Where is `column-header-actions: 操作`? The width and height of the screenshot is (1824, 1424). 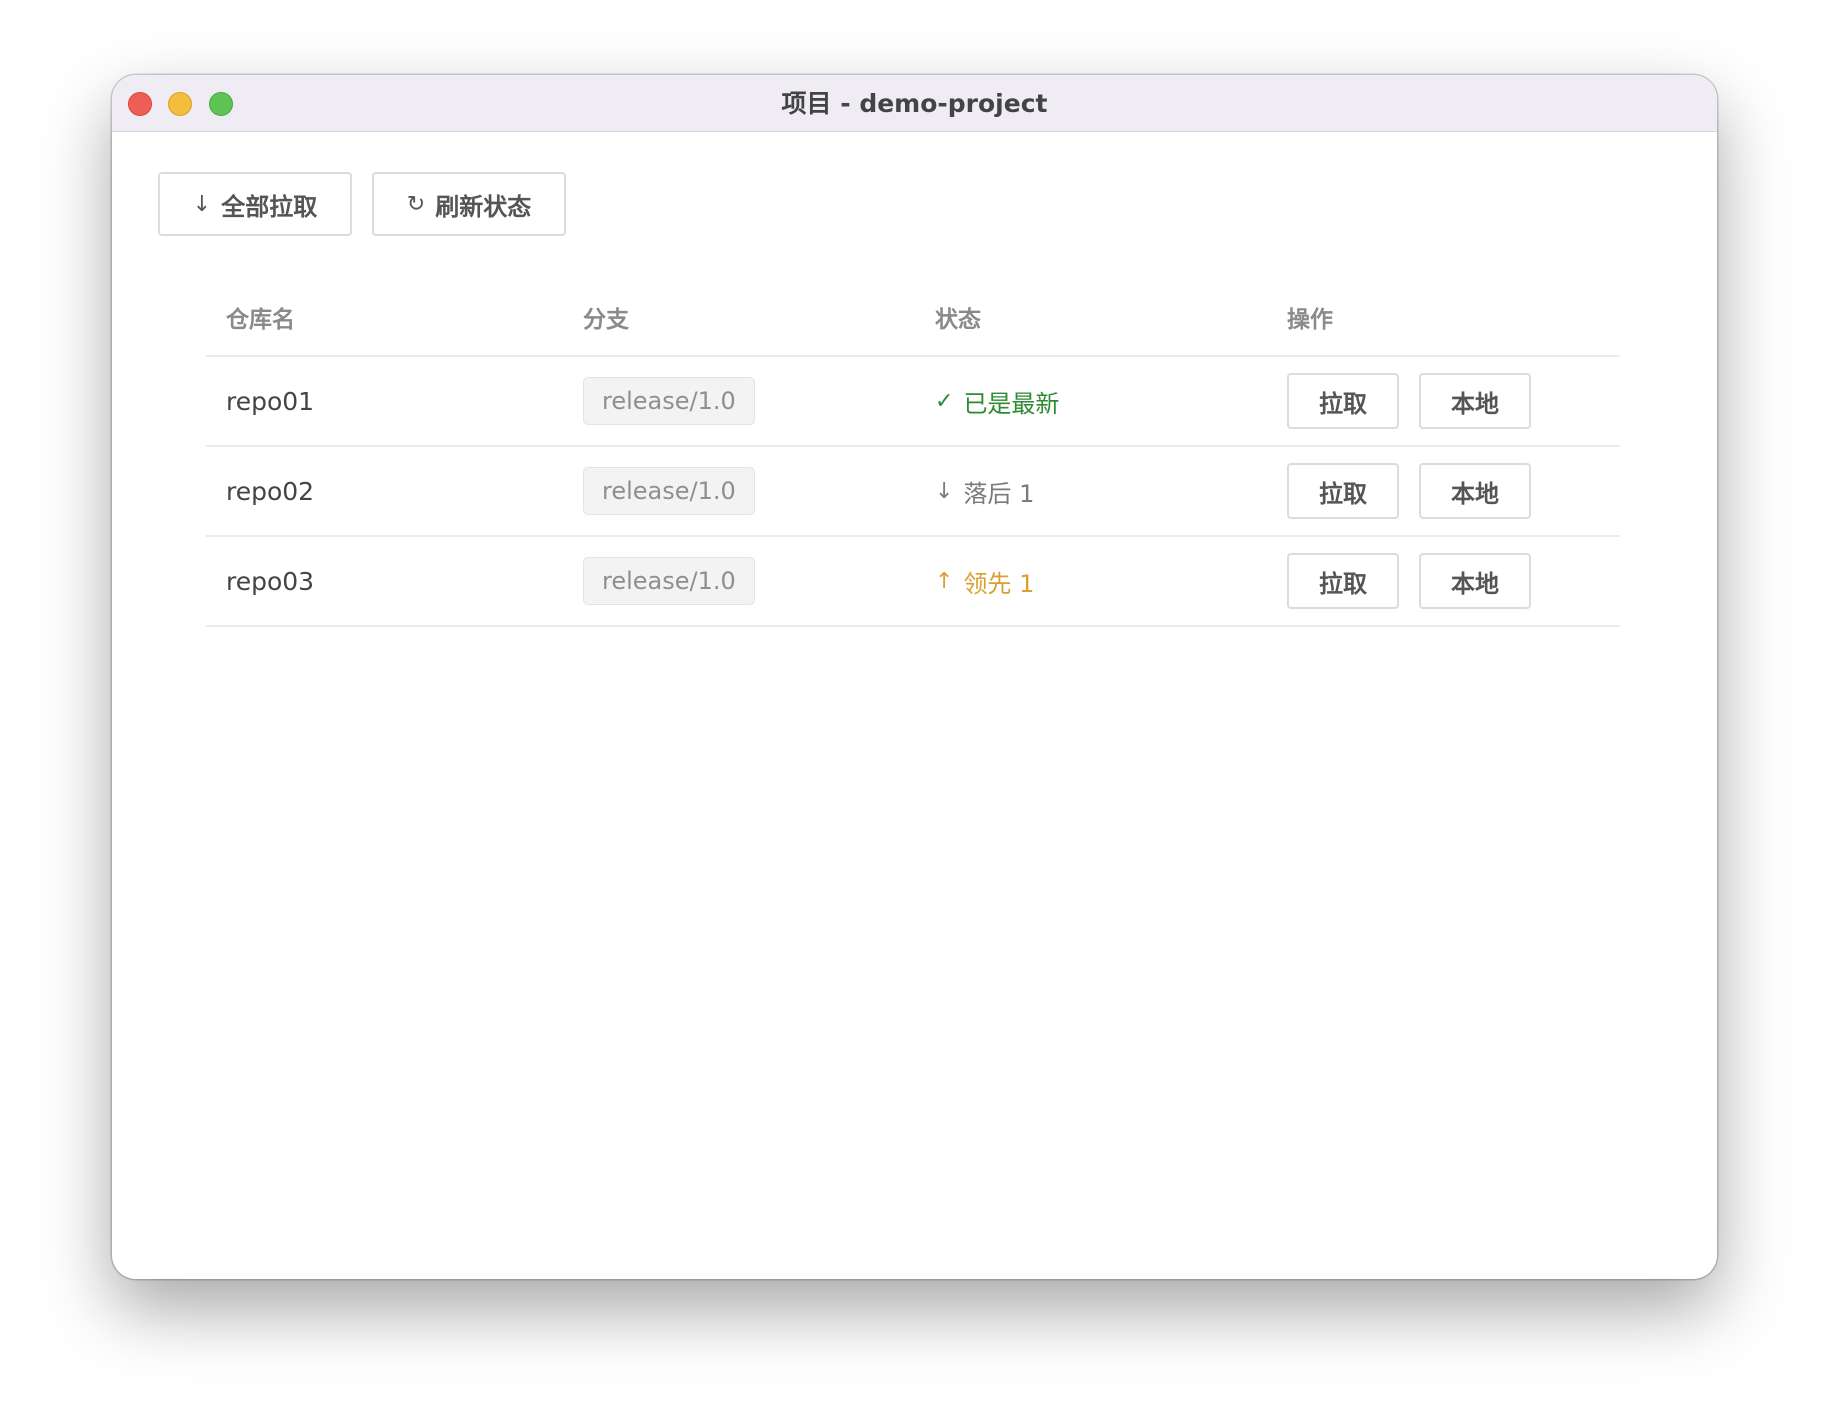 column-header-actions: 操作 is located at coordinates (1310, 320).